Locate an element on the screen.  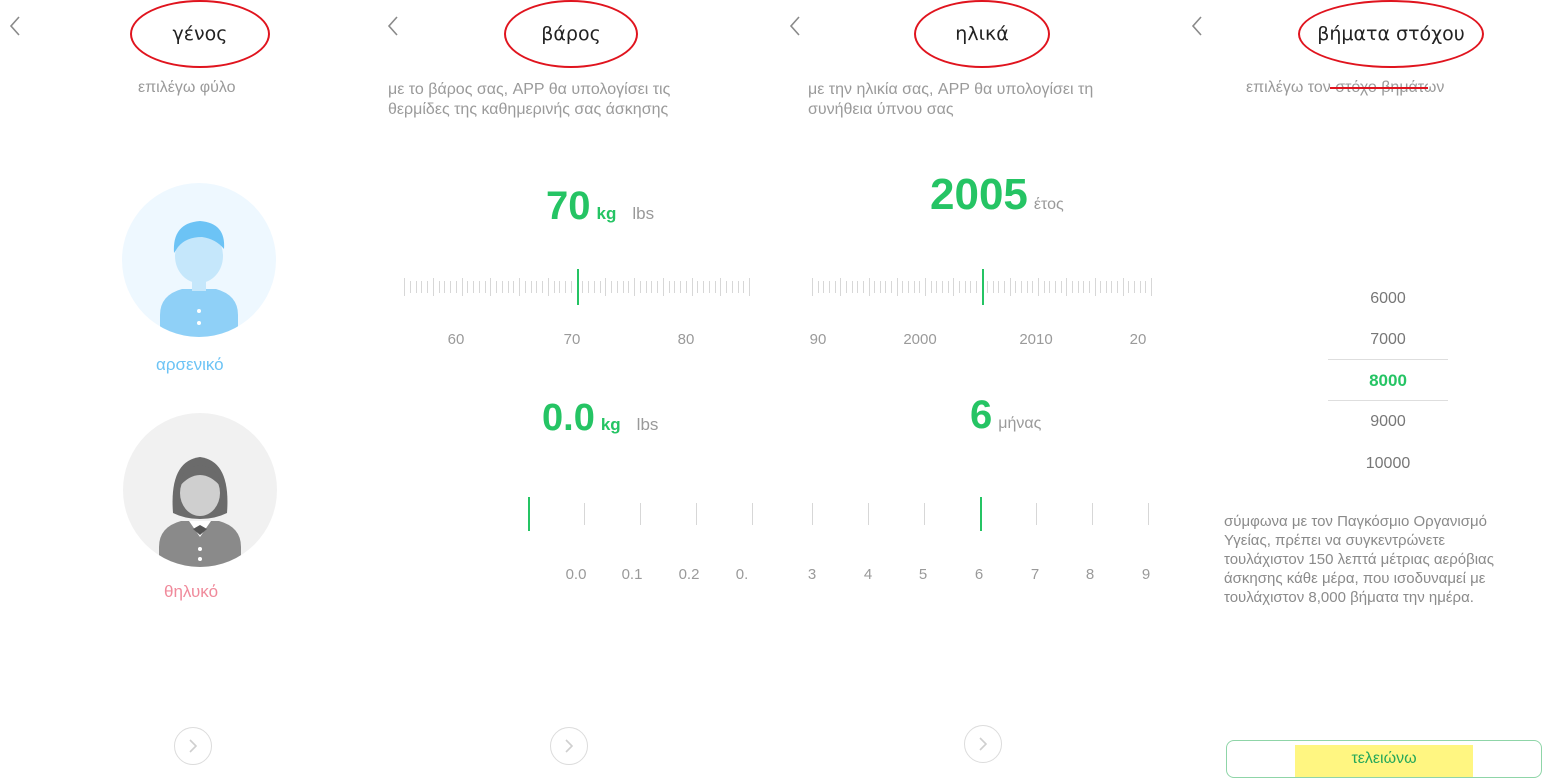
month-value-display: 6 μήνας is located at coordinates (1005, 415).